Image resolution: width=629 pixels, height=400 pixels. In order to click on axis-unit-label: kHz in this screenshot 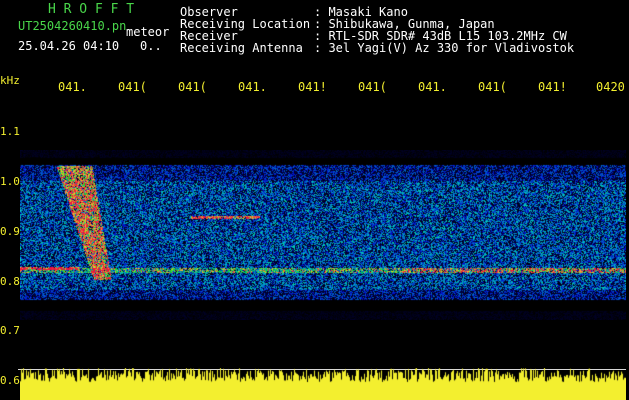, I will do `click(10, 80)`.